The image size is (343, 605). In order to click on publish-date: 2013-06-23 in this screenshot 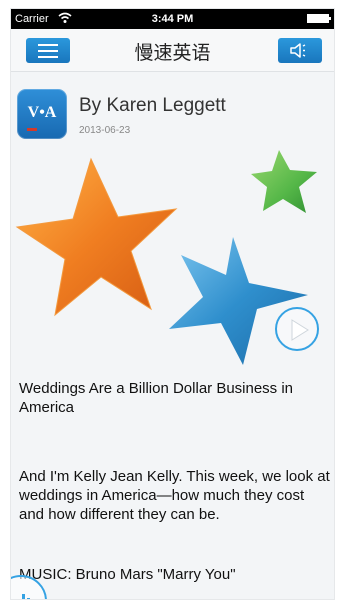, I will do `click(105, 130)`.